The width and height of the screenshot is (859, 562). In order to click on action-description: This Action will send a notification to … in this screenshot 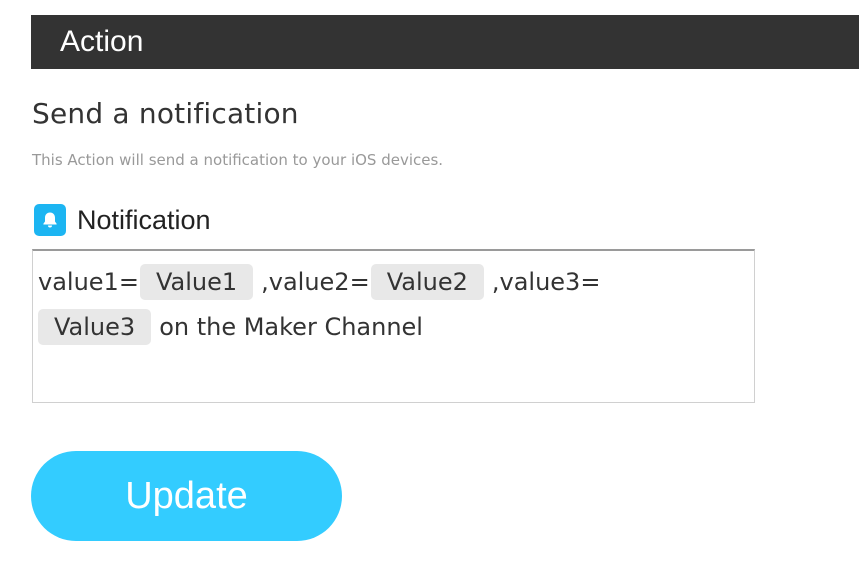, I will do `click(238, 160)`.